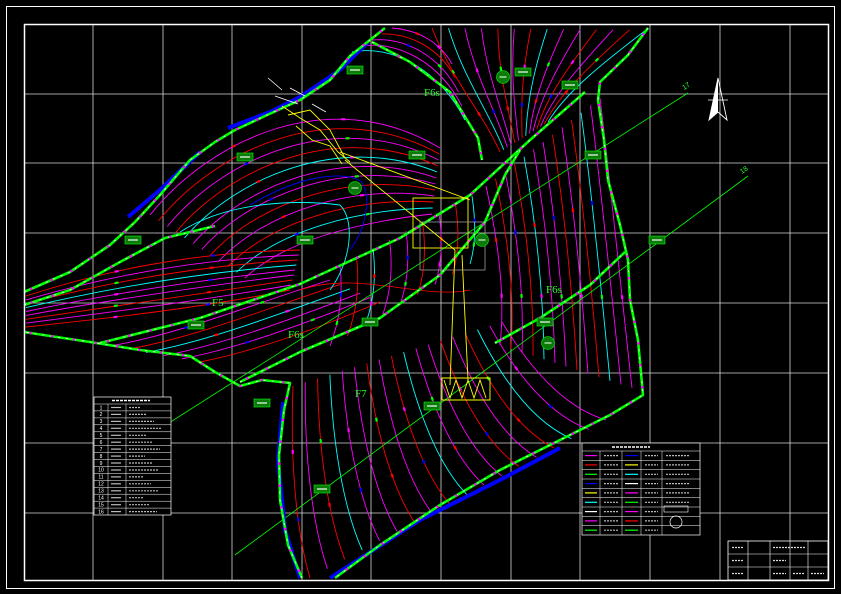 Image resolution: width=841 pixels, height=594 pixels. I want to click on region-label-lower: F7, so click(361, 394).